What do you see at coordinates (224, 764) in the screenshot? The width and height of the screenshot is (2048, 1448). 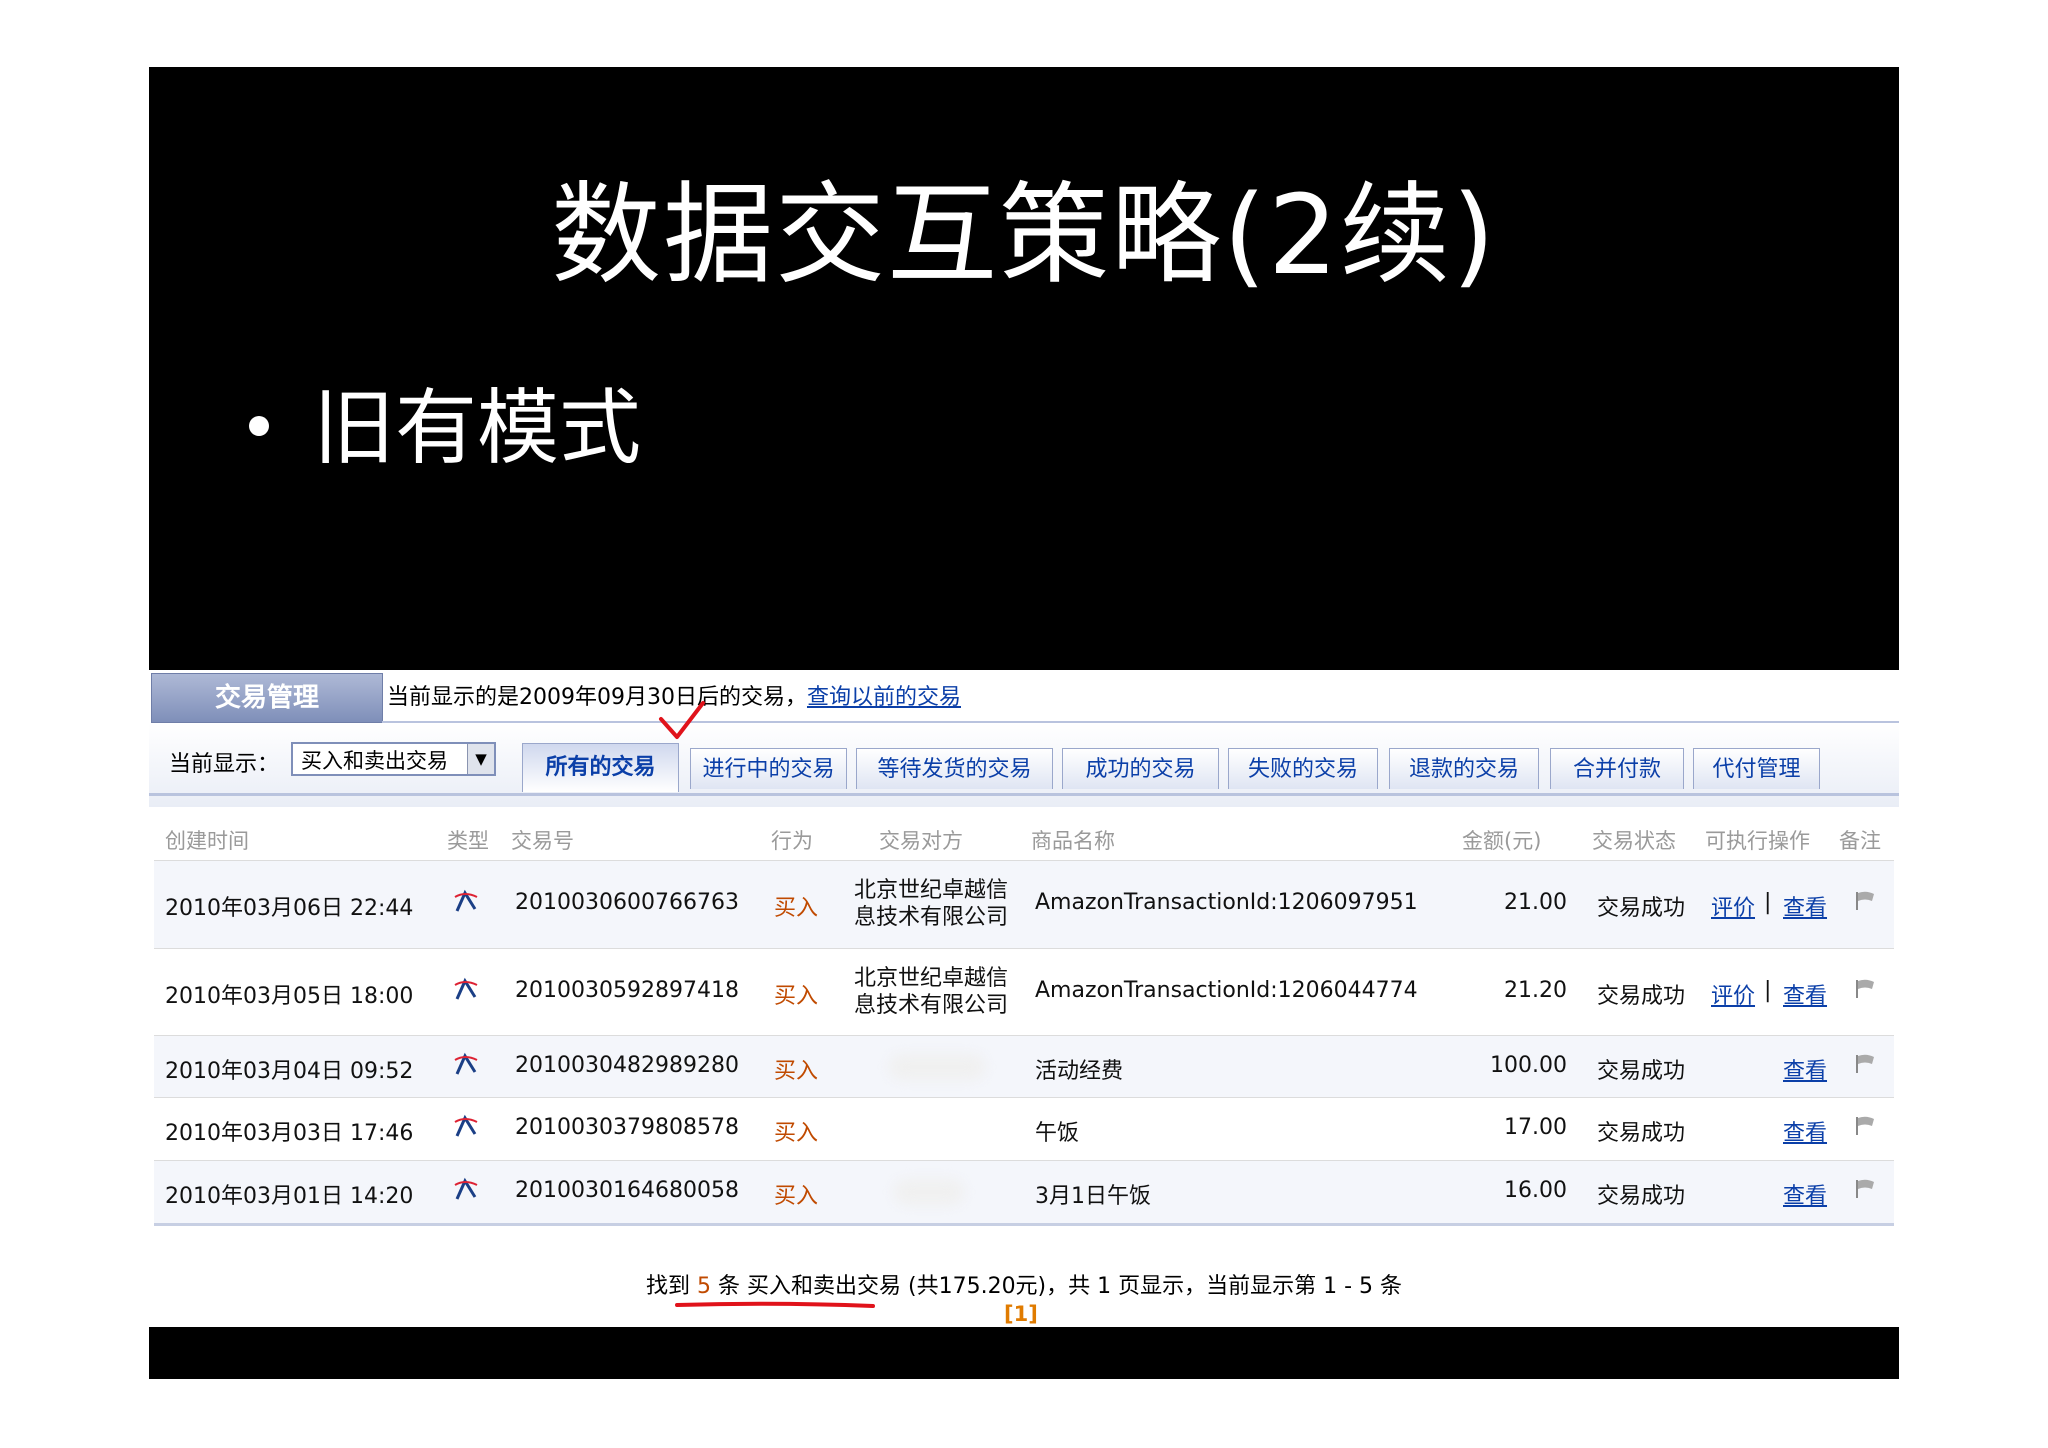 I see `current-display-label: 当前显示：` at bounding box center [224, 764].